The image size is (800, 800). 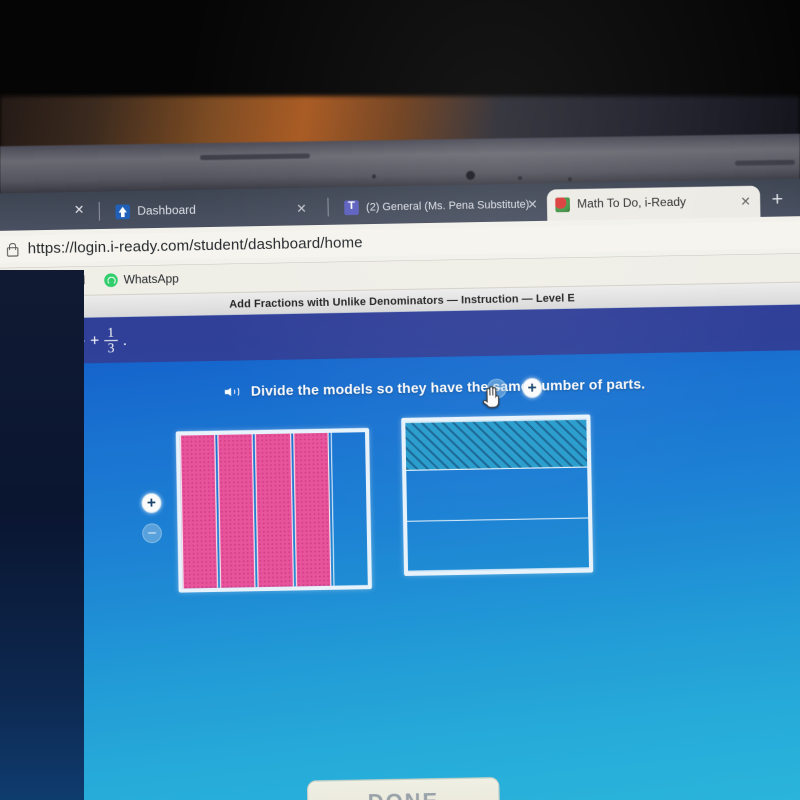 What do you see at coordinates (111, 332) in the screenshot?
I see `fraction-numerator: 1` at bounding box center [111, 332].